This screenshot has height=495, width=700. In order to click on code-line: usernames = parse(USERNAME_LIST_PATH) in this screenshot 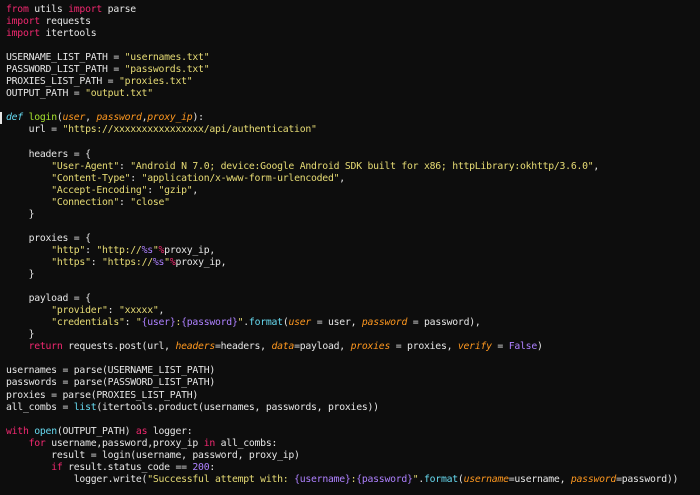, I will do `click(352, 371)`.